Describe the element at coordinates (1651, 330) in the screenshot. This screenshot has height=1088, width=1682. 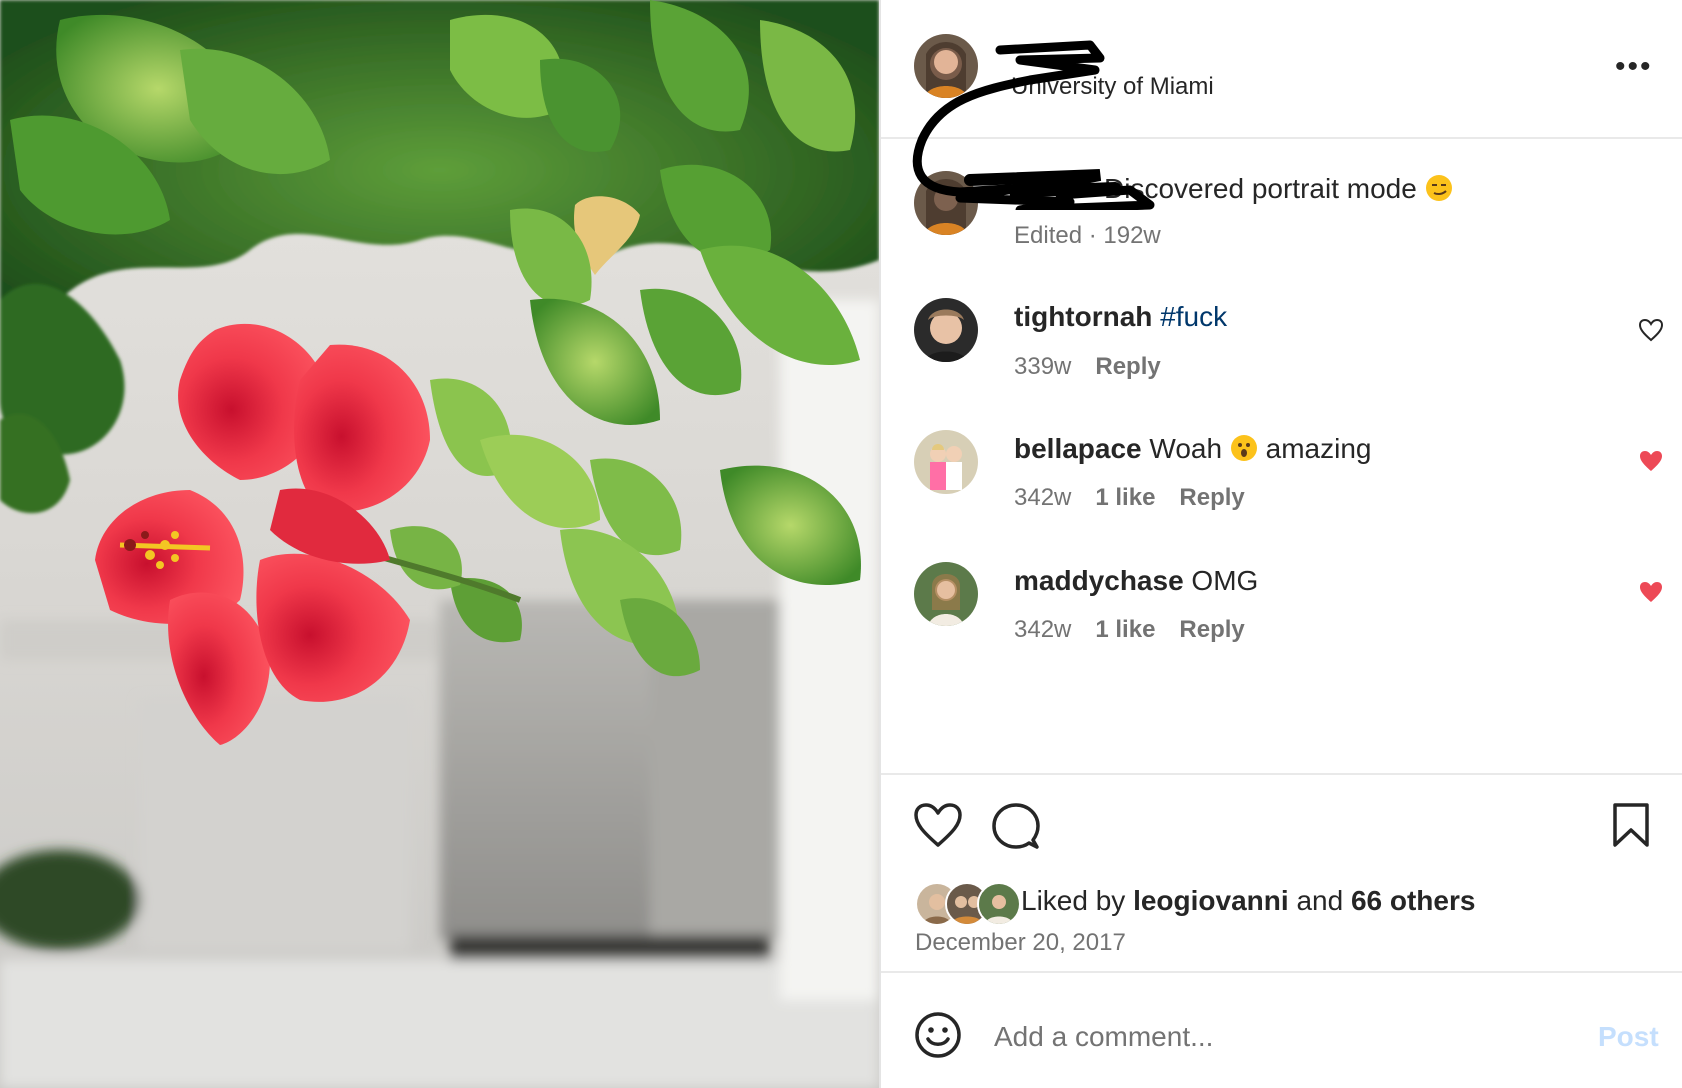
I see `like-comment-heart-icon` at that location.